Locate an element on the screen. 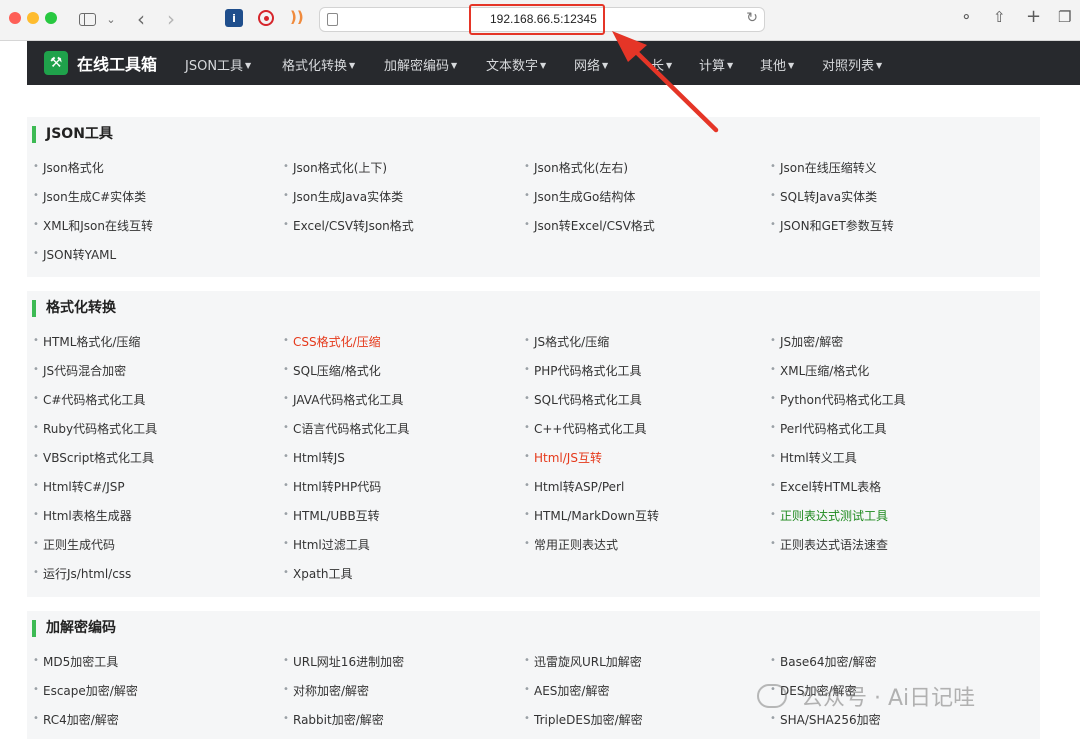 Image resolution: width=1080 pixels, height=739 pixels. tool-link: C++代码格式化工具 is located at coordinates (585, 428).